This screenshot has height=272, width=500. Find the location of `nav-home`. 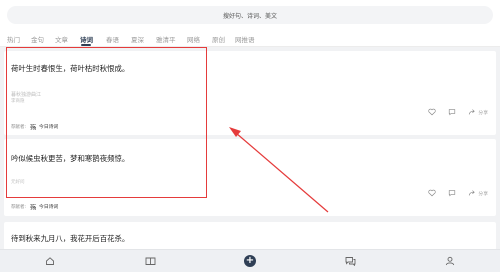

nav-home is located at coordinates (50, 261).